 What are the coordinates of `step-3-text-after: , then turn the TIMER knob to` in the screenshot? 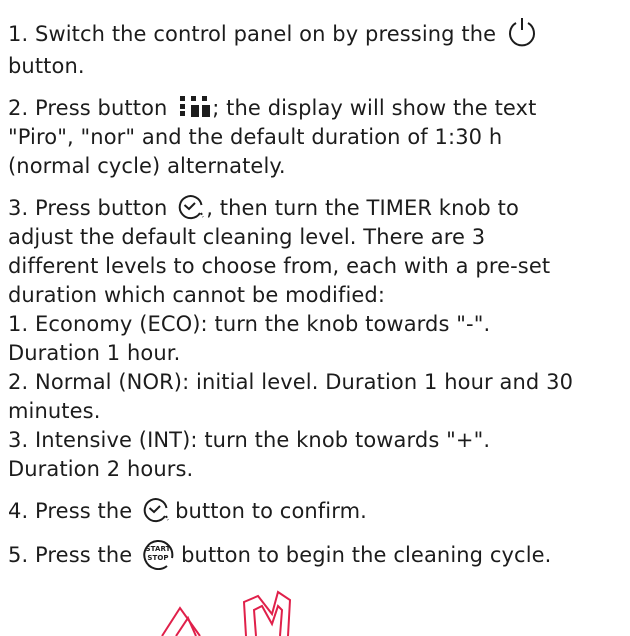 It's located at (362, 208).